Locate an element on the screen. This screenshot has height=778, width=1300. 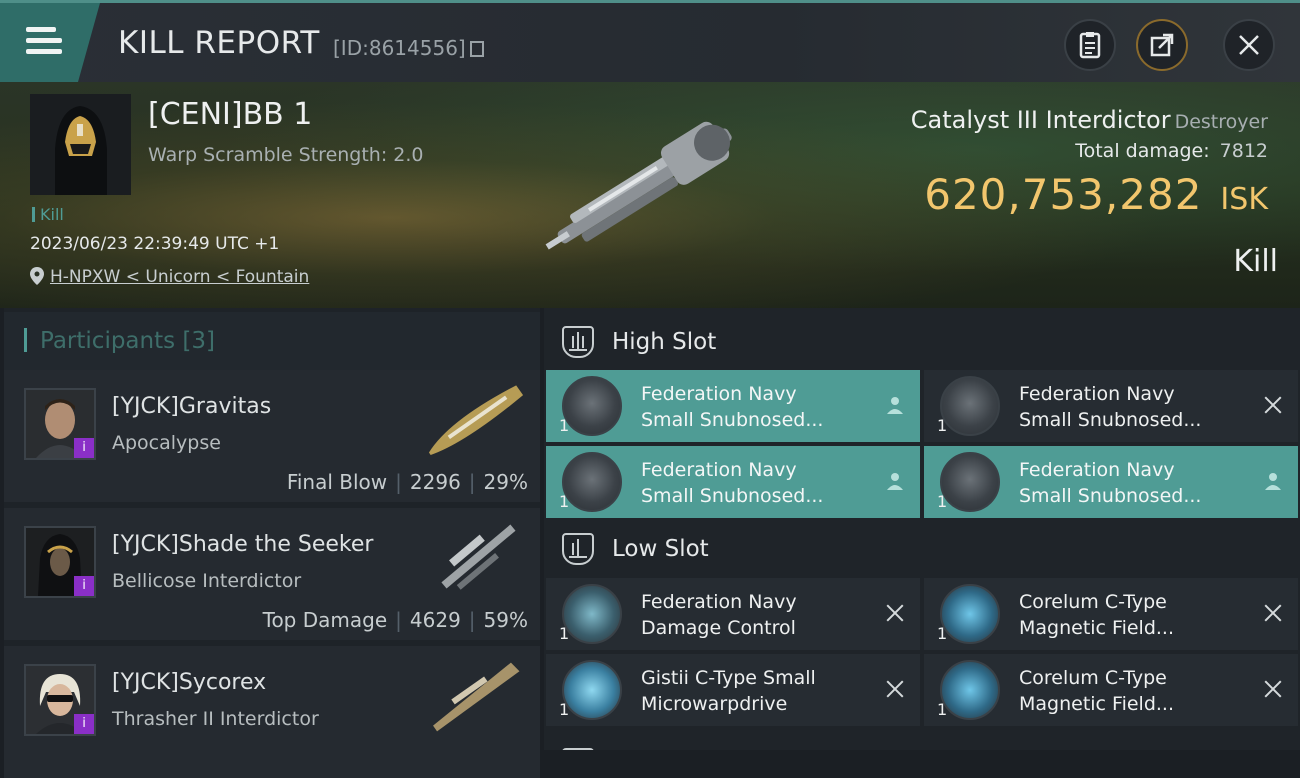
low-slot-header: Low Slot is located at coordinates (922, 549).